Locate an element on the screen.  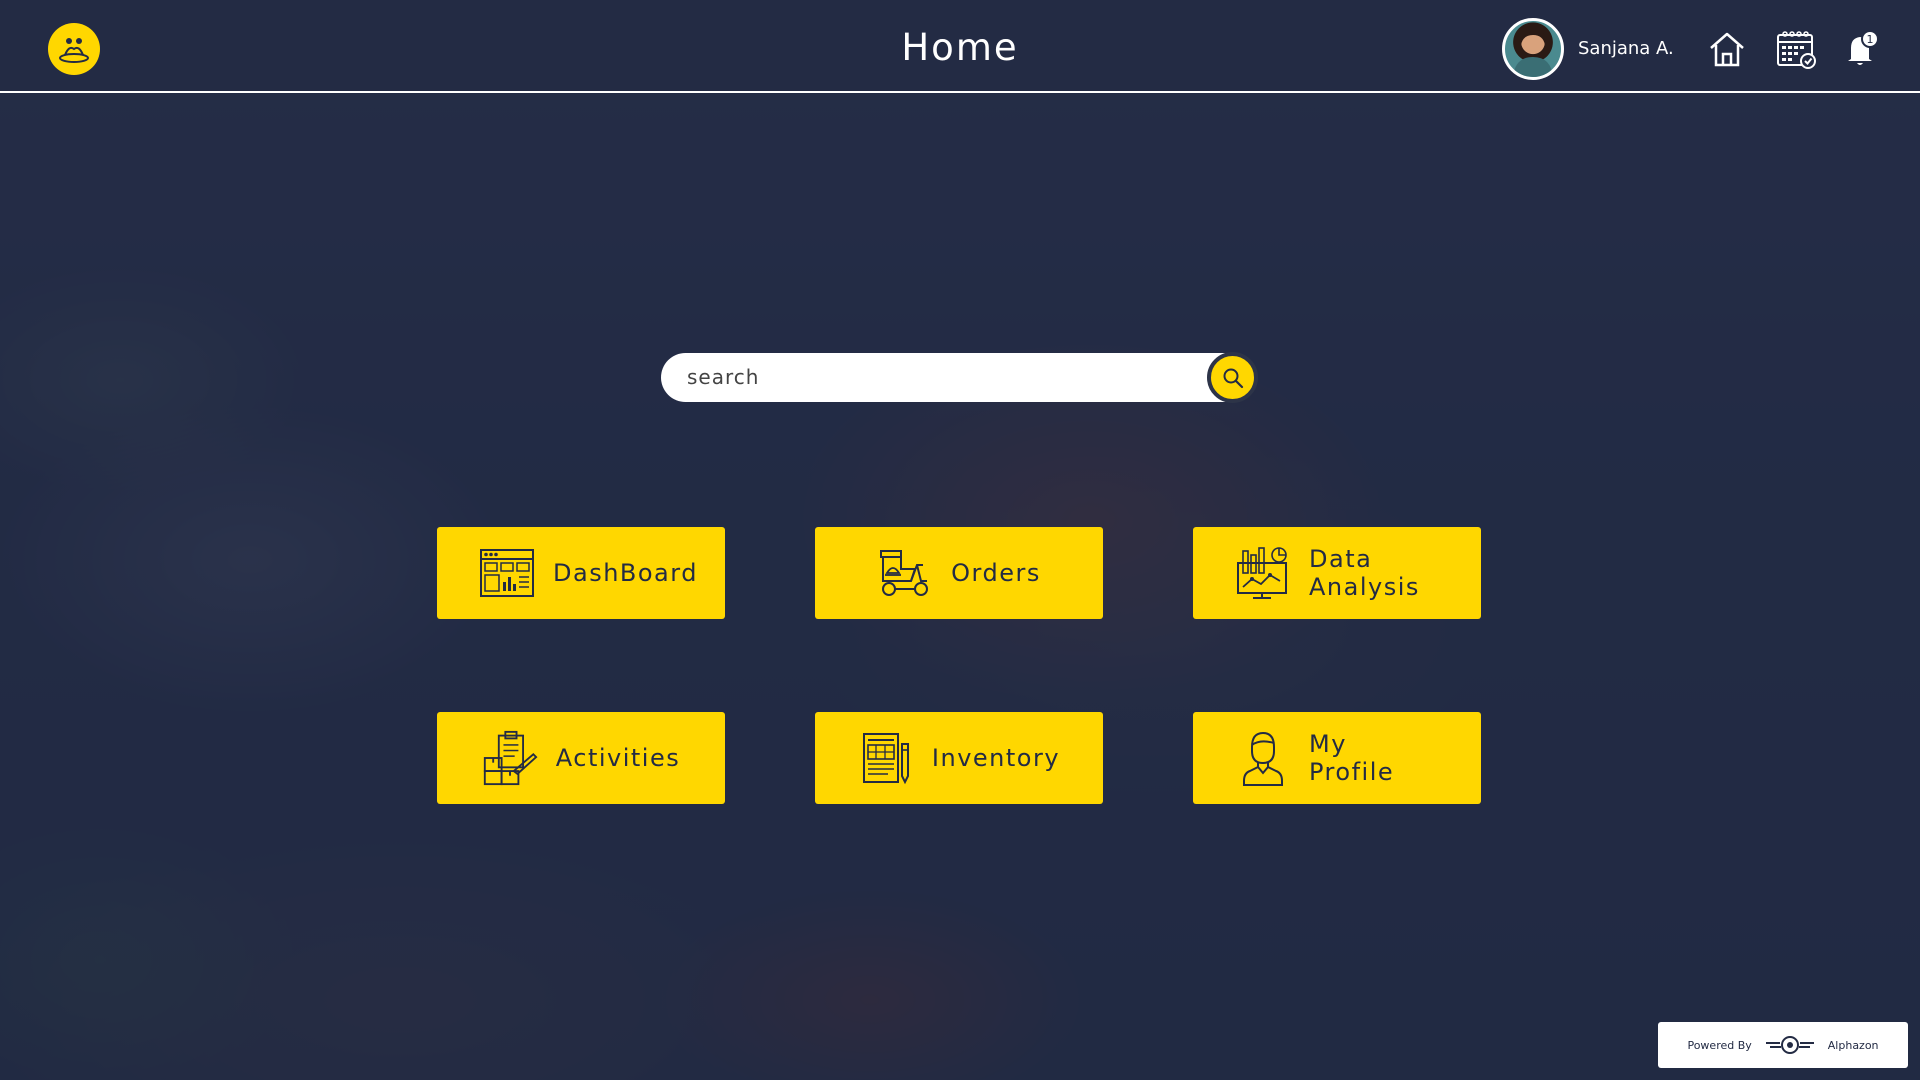
tile-data-analysis: Data Analysis is located at coordinates (1337, 573).